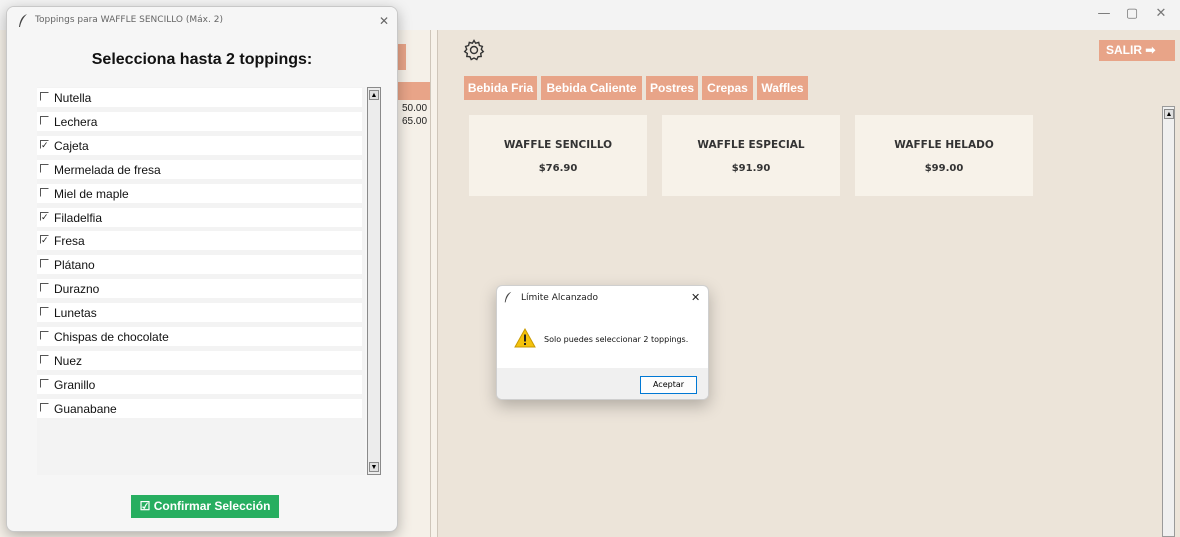 The image size is (1180, 537). I want to click on product-price: $99.00, so click(944, 168).